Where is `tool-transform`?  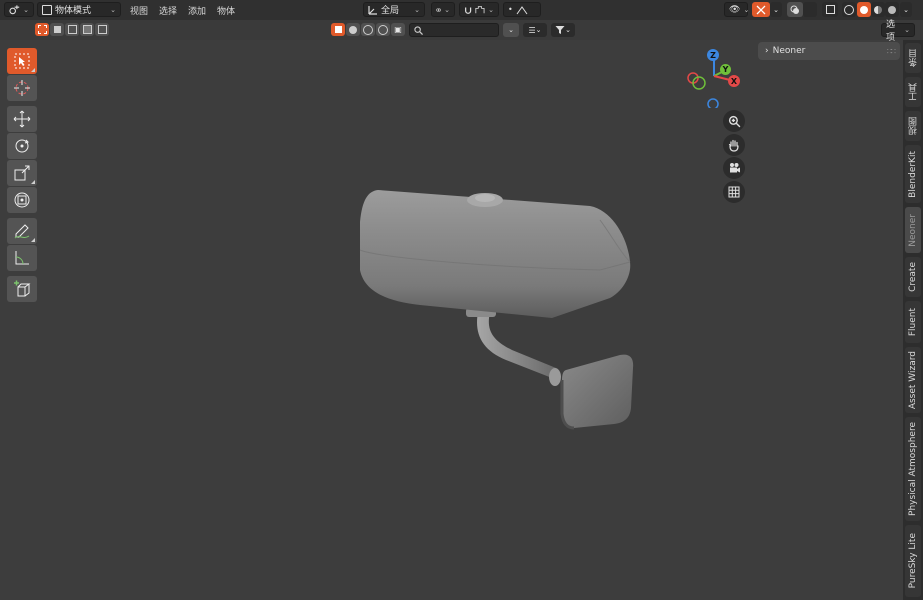 tool-transform is located at coordinates (22, 200).